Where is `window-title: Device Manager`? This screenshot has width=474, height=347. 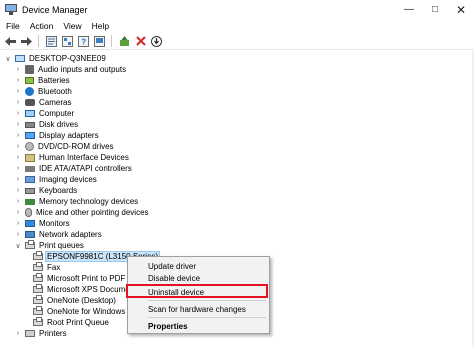 window-title: Device Manager is located at coordinates (55, 9).